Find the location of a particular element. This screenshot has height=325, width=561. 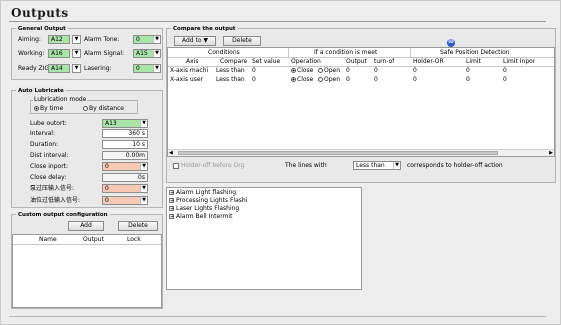

working-dropdown-arrow: ▼ is located at coordinates (76, 53).